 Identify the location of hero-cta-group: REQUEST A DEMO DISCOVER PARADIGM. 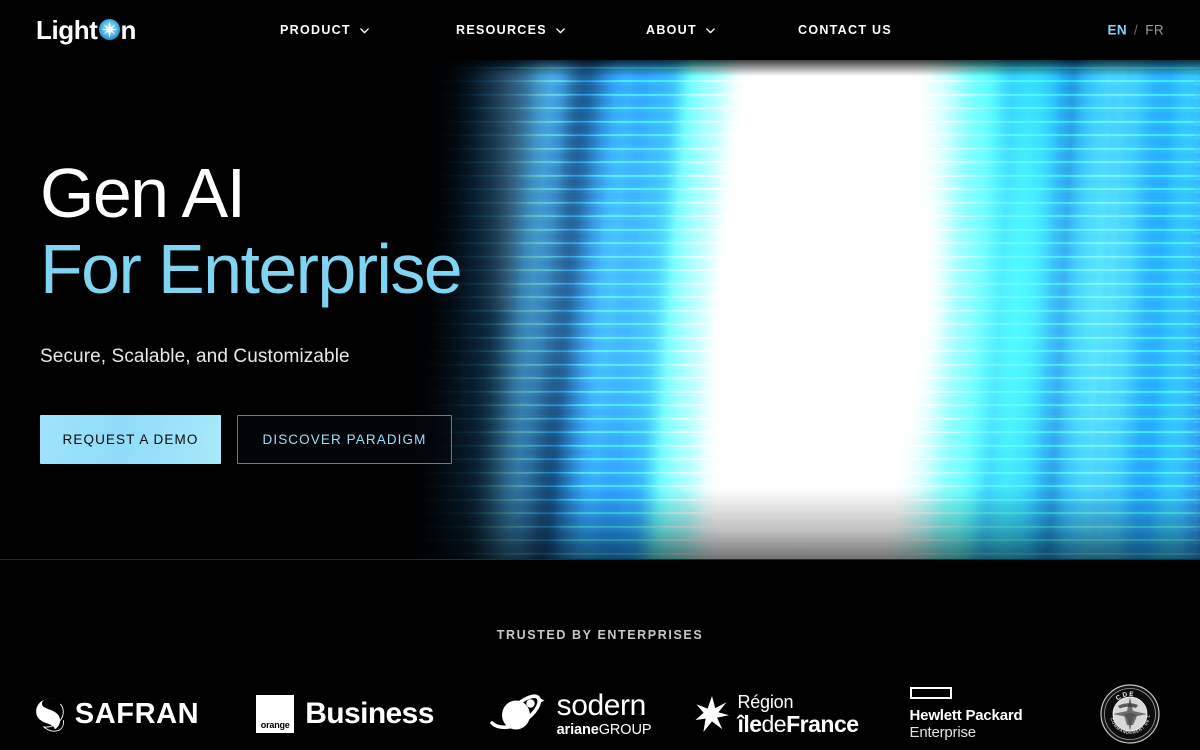
(250, 439).